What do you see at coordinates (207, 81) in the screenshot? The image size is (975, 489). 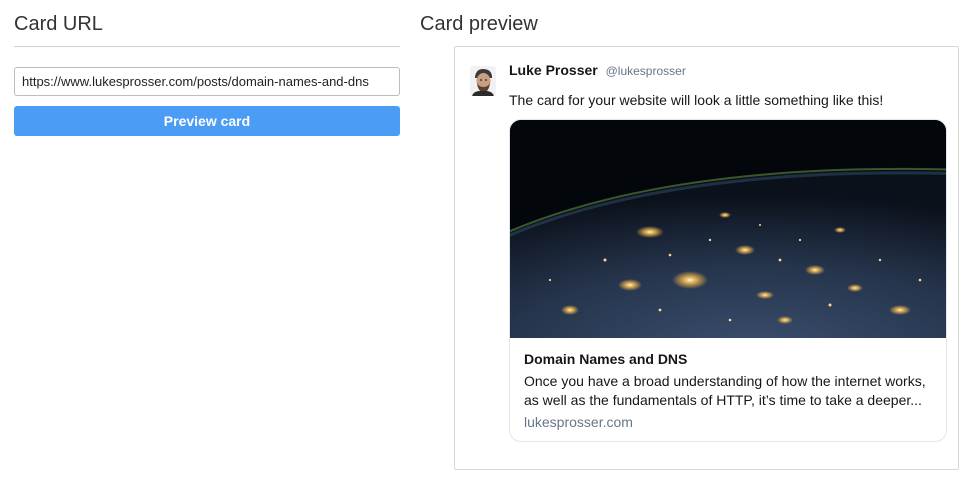 I see `url-input` at bounding box center [207, 81].